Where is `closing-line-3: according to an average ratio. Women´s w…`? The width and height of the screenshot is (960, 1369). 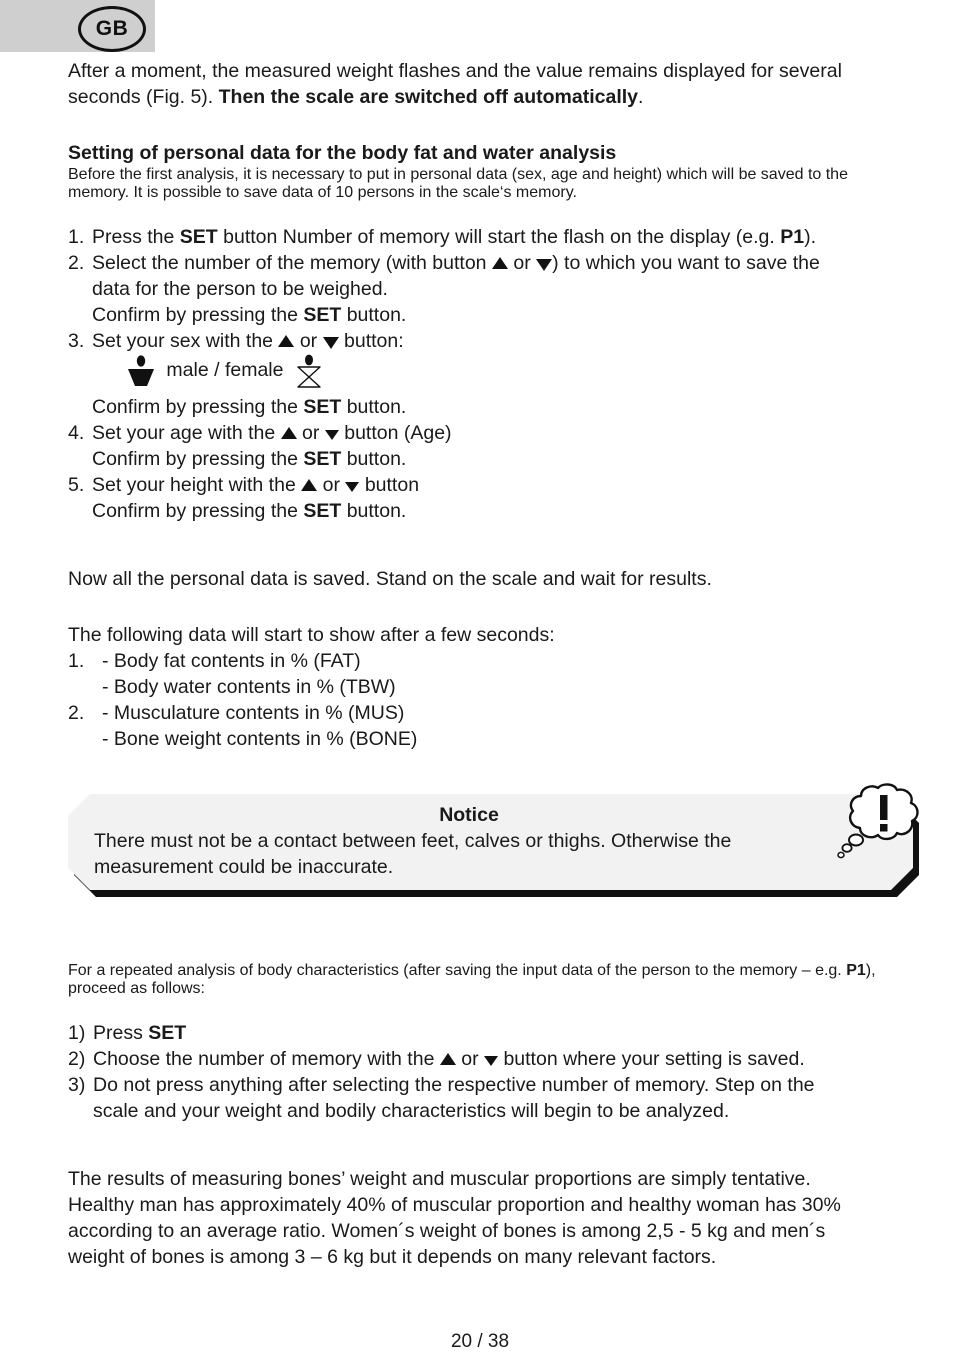 closing-line-3: according to an average ratio. Women´s w… is located at coordinates (447, 1231).